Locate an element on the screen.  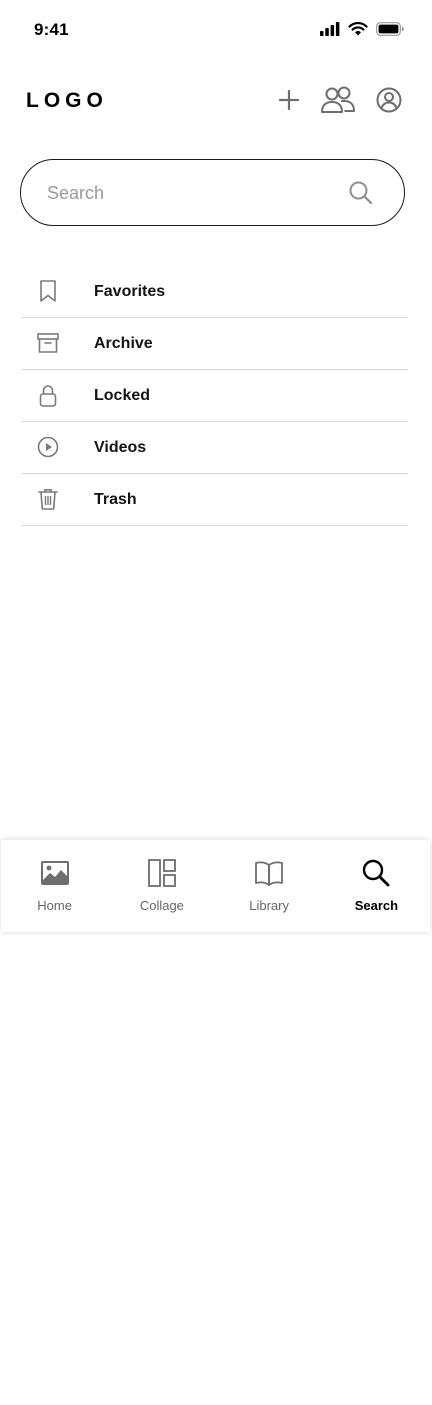
menu-item-trash: Trash is located at coordinates (215, 500).